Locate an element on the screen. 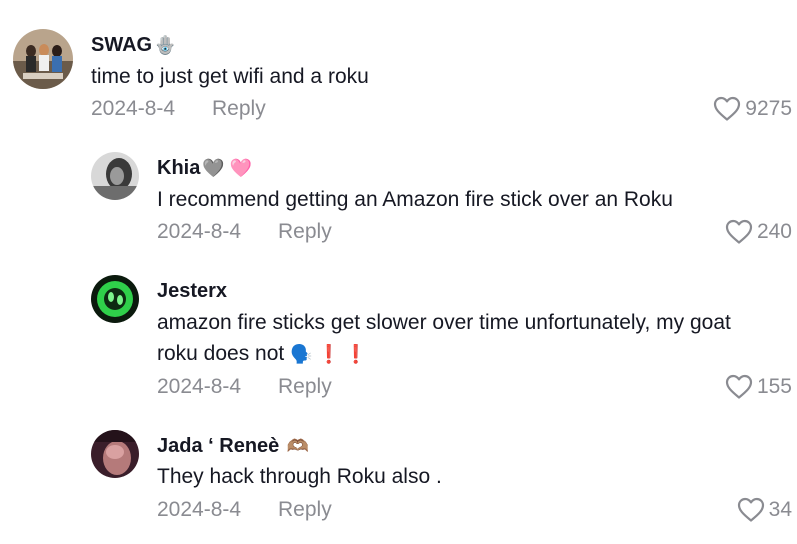 The width and height of the screenshot is (797, 544). comment-text: time to just get wifi and a roku is located at coordinates (230, 76).